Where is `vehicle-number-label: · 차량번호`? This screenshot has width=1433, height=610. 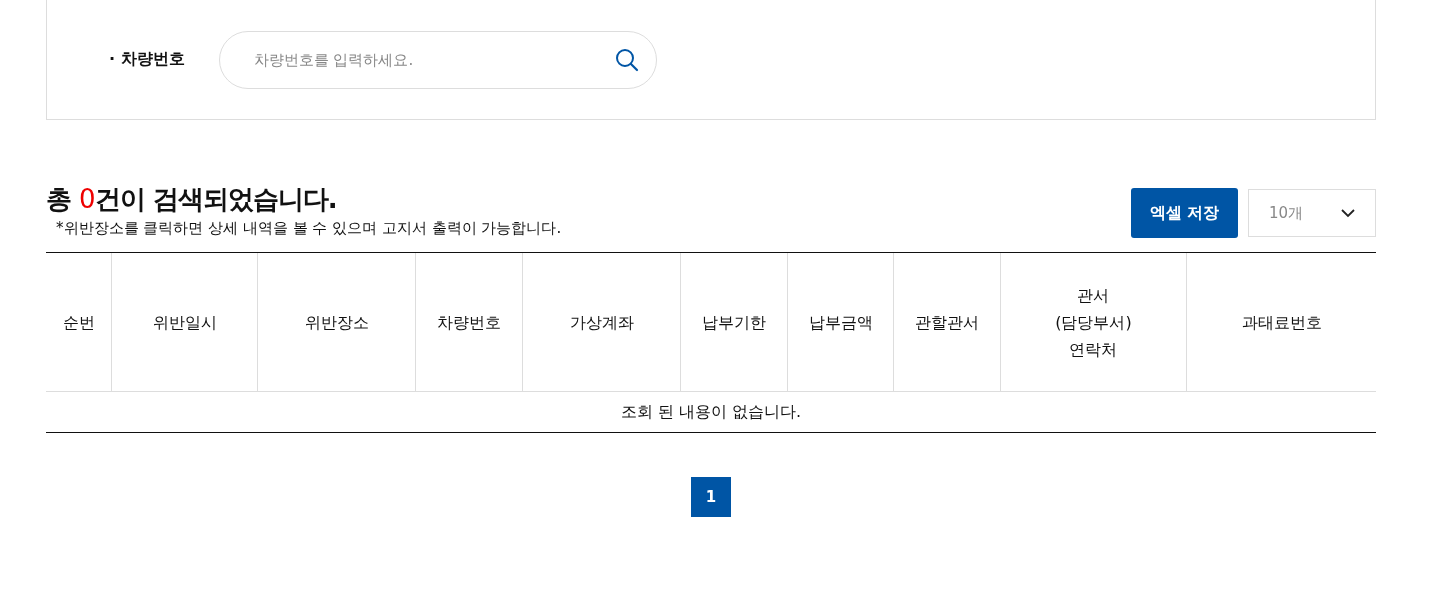 vehicle-number-label: · 차량번호 is located at coordinates (147, 59).